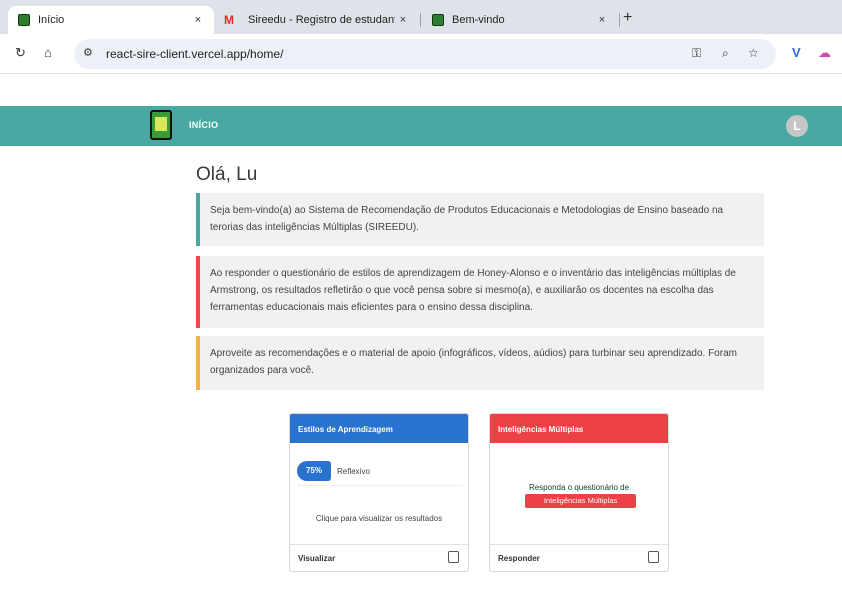 This screenshot has height=596, width=842. Describe the element at coordinates (478, 20) in the screenshot. I see `tab-title: Bem-vindo` at that location.